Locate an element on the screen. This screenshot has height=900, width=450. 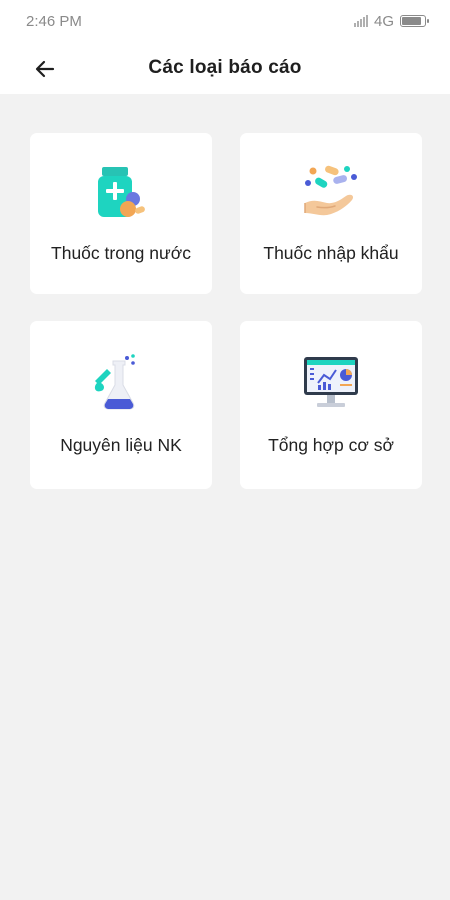
pills-hand-icon is located at coordinates (330, 190).